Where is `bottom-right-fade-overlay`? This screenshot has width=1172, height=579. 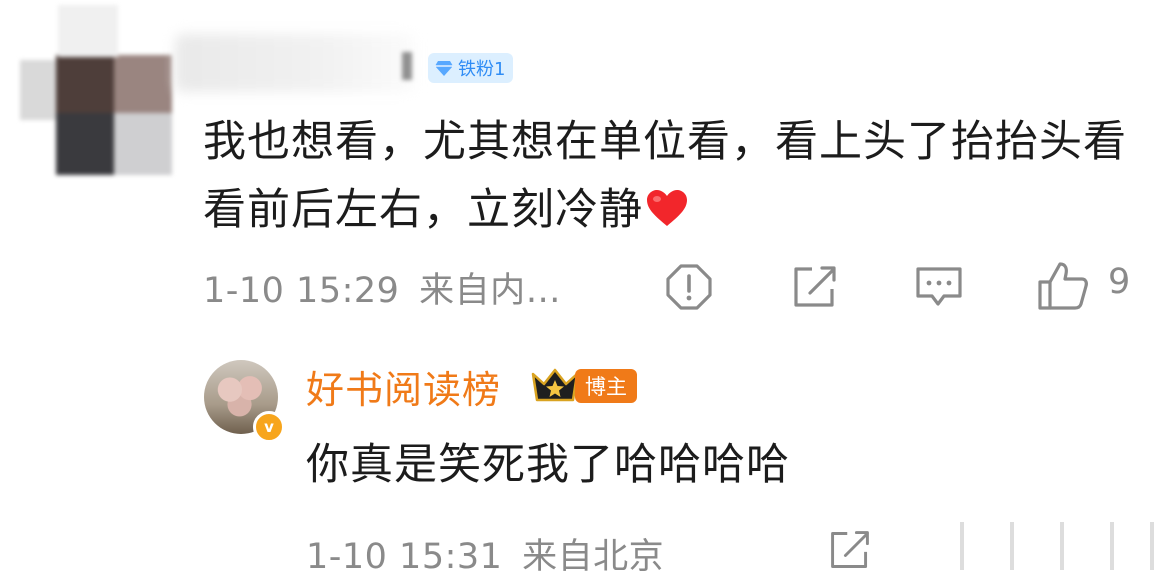 bottom-right-fade-overlay is located at coordinates (1053, 546).